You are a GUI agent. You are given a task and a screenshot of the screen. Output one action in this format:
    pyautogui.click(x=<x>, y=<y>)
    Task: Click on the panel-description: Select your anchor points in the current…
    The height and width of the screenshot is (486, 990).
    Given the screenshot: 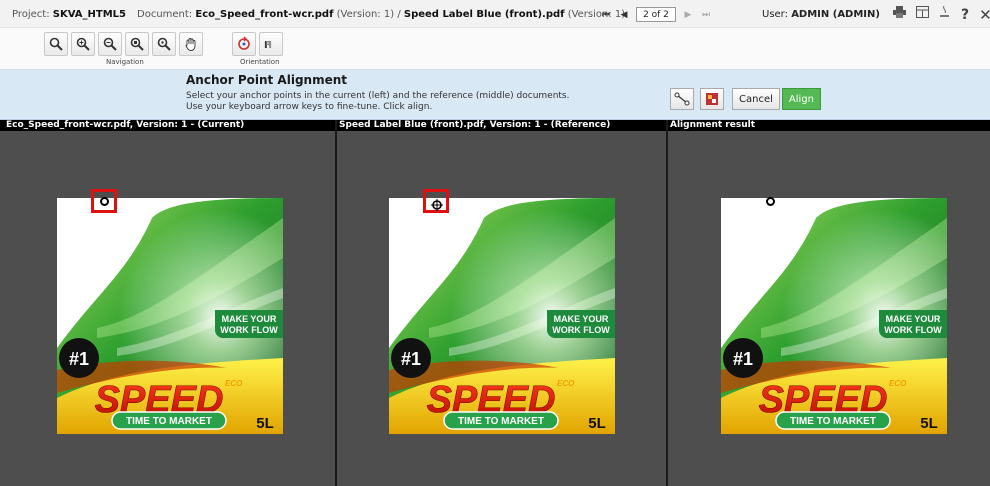 What is the action you would take?
    pyautogui.click(x=377, y=102)
    